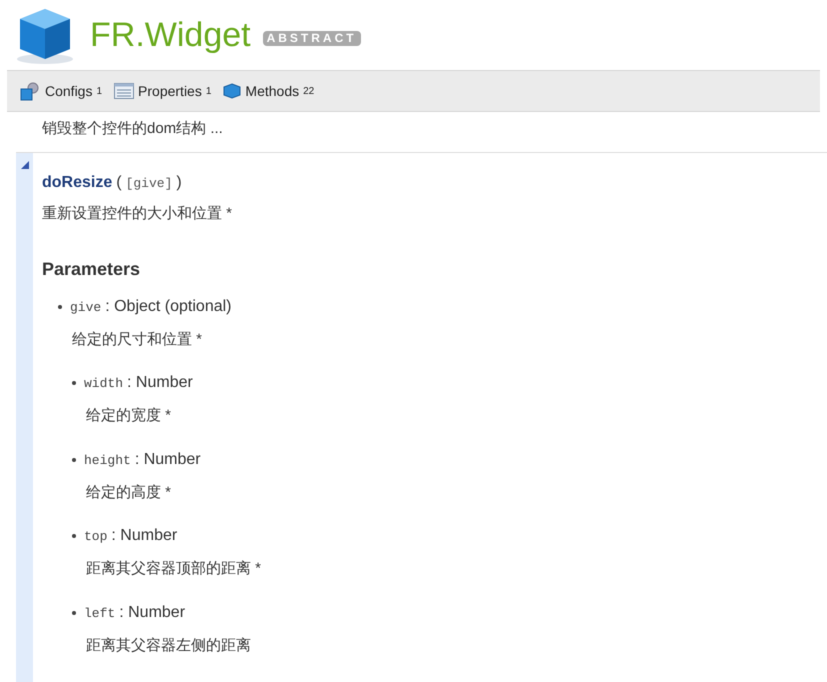 The width and height of the screenshot is (827, 682). What do you see at coordinates (86, 307) in the screenshot?
I see `param-name: give` at bounding box center [86, 307].